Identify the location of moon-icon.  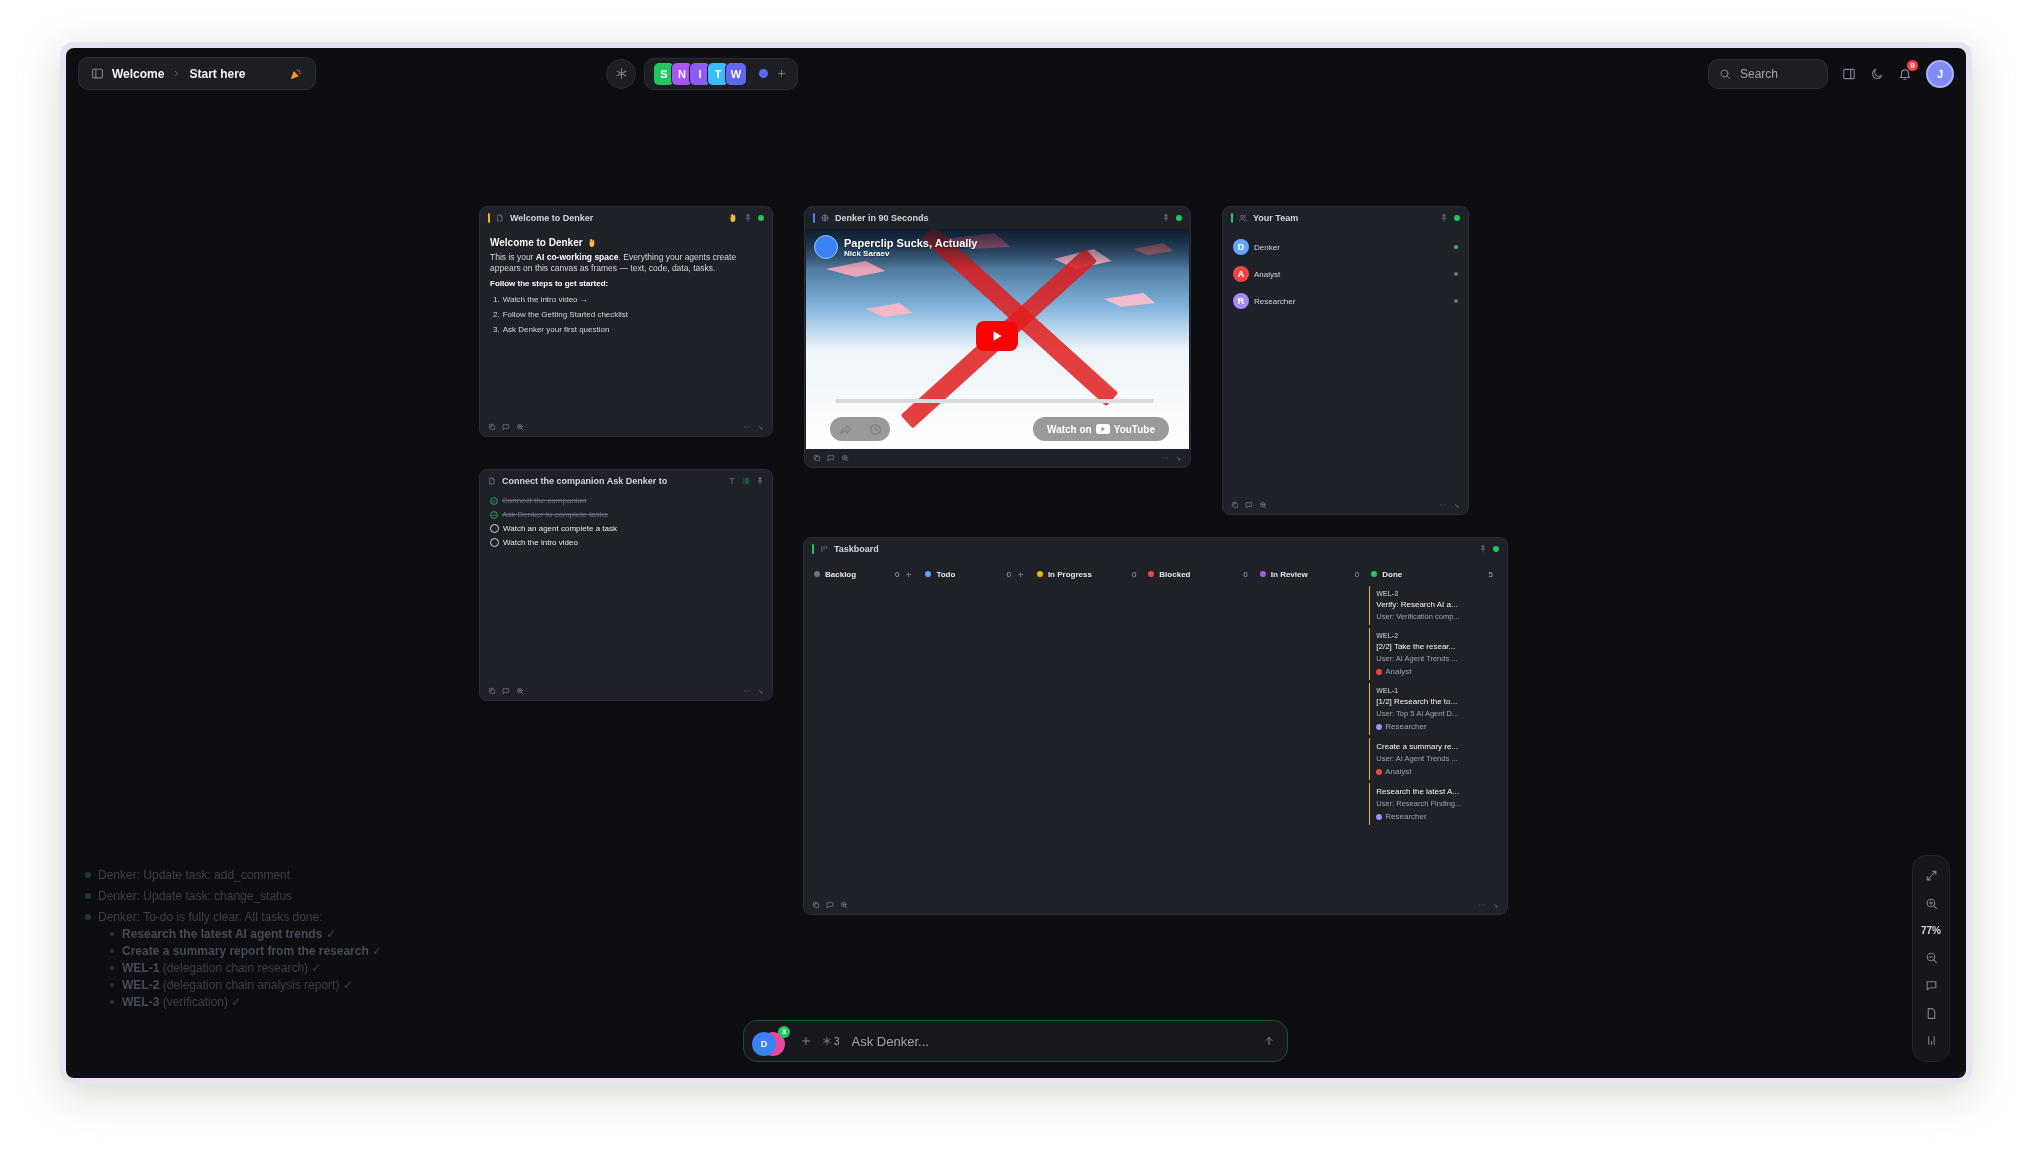
(1877, 73).